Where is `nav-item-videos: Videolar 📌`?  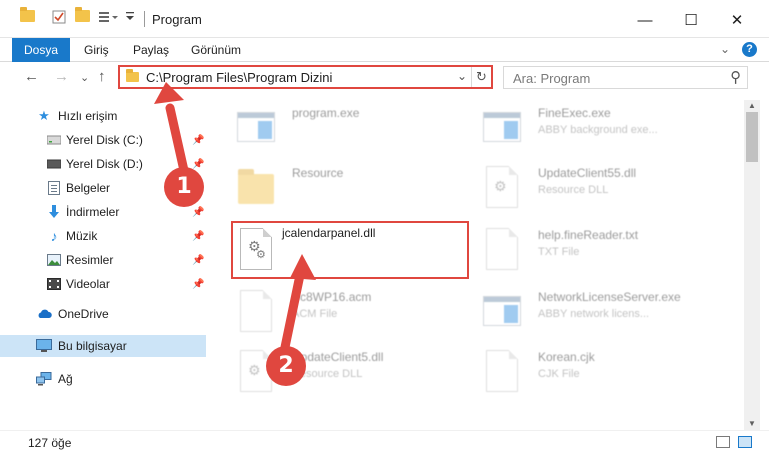 nav-item-videos: Videolar 📌 is located at coordinates (103, 284).